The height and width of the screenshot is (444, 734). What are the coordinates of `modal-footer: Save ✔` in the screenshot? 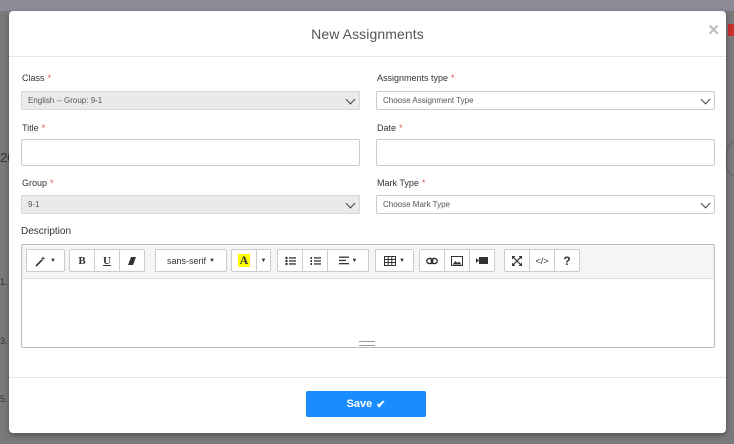 It's located at (367, 405).